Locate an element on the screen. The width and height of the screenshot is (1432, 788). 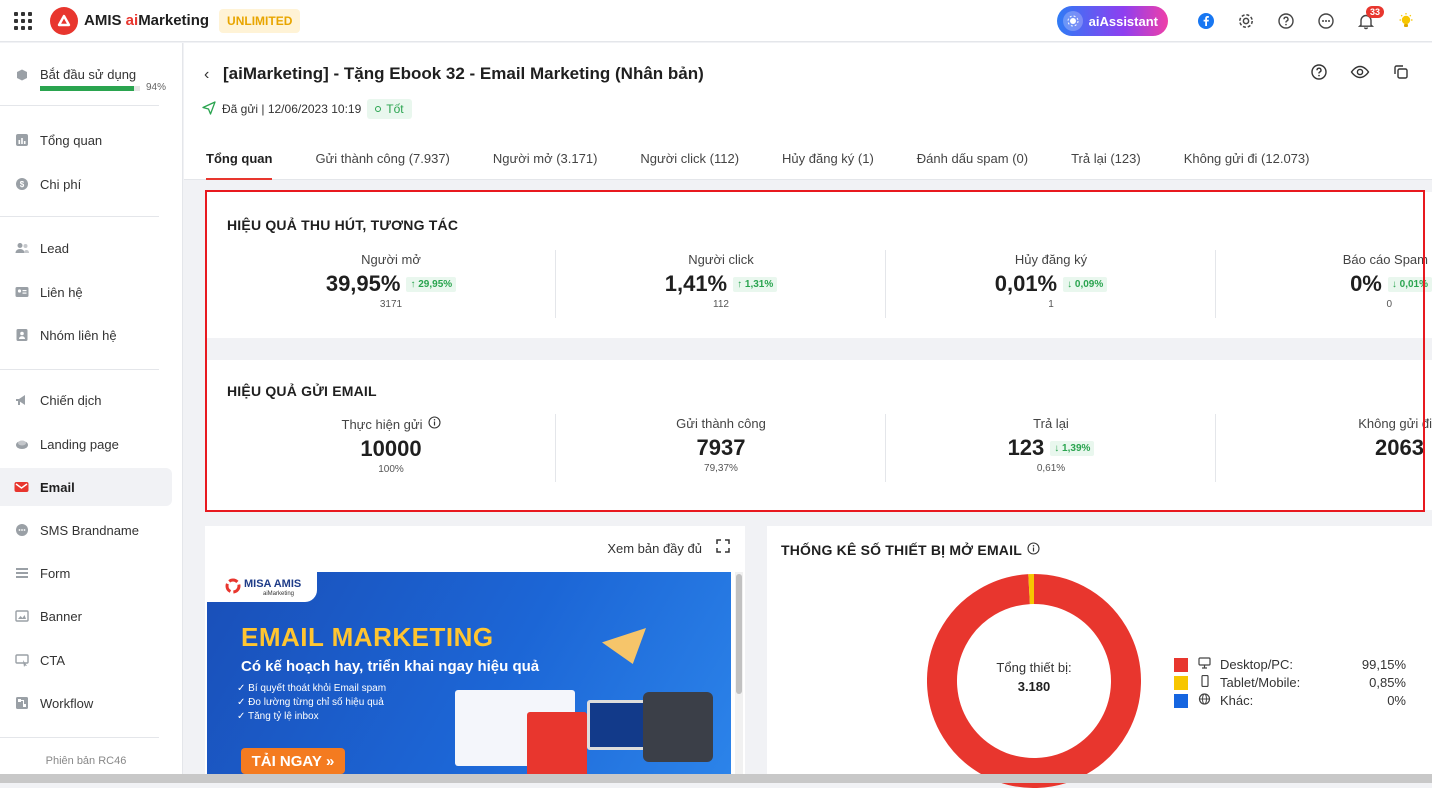
donut-total-label: Tổng thiết bị: is located at coordinates (1033, 667).